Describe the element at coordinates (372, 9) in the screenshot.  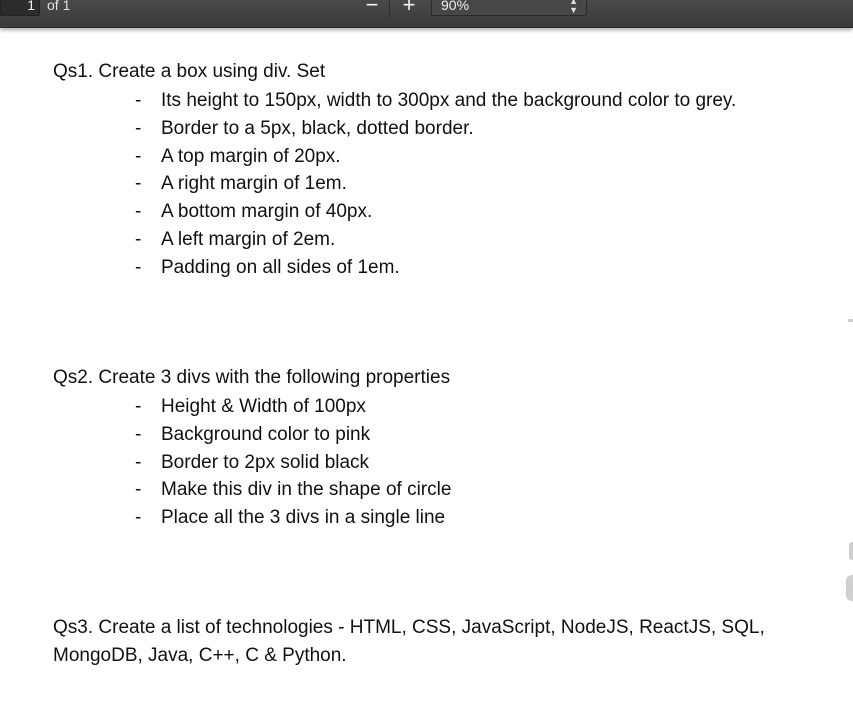
I see `zoom-out-button: −` at that location.